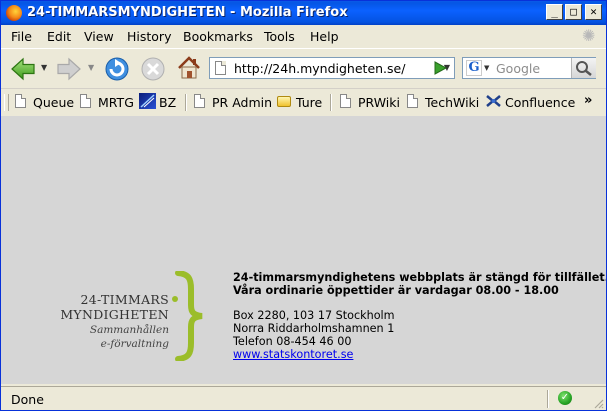  Describe the element at coordinates (319, 68) in the screenshot. I see `url-input: http://24h.myndigheten.se/` at that location.